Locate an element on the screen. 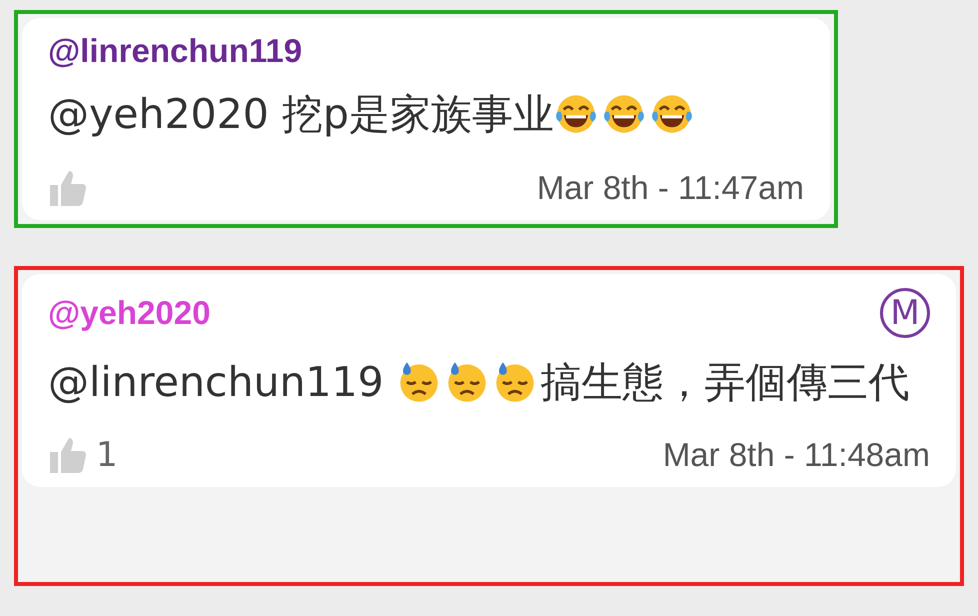 Image resolution: width=978 pixels, height=616 pixels. thumbs-up-icon is located at coordinates (68, 455).